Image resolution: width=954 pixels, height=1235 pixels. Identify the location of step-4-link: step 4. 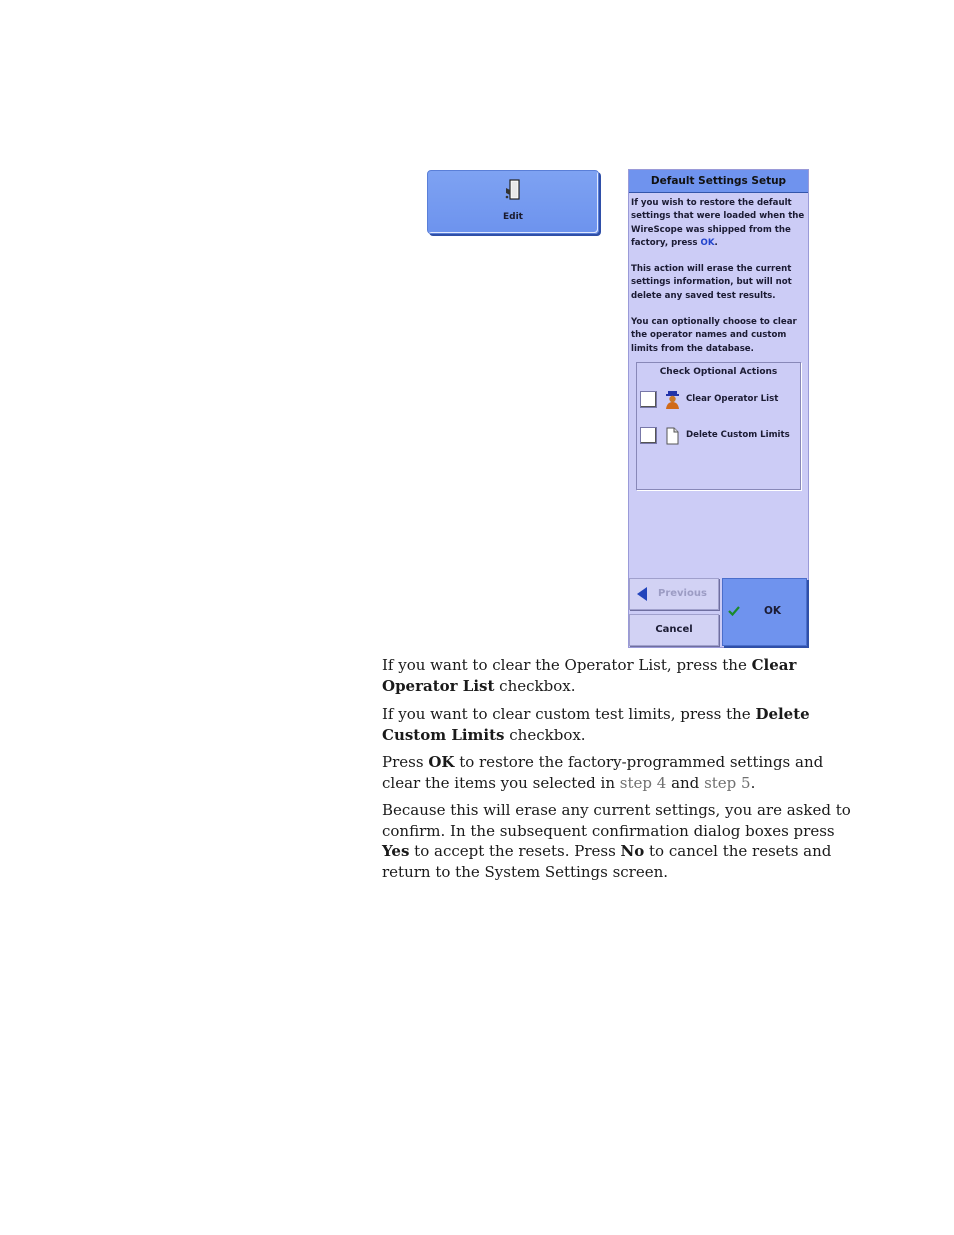
(643, 783).